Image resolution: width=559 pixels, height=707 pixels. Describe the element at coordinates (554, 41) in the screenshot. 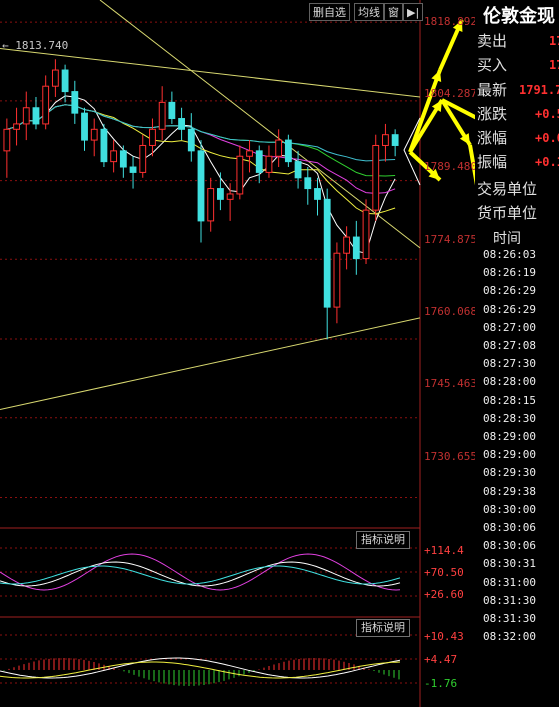

I see `sell-value: 17` at that location.